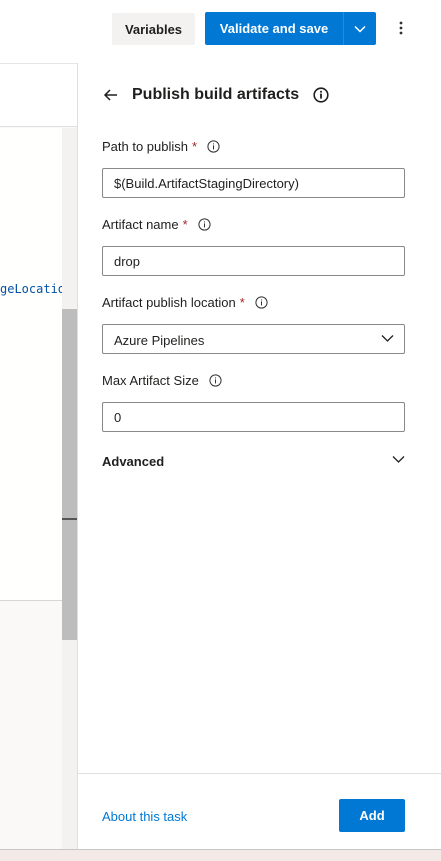 The height and width of the screenshot is (861, 441). What do you see at coordinates (253, 462) in the screenshot?
I see `advanced-section-toggle: Advanced` at bounding box center [253, 462].